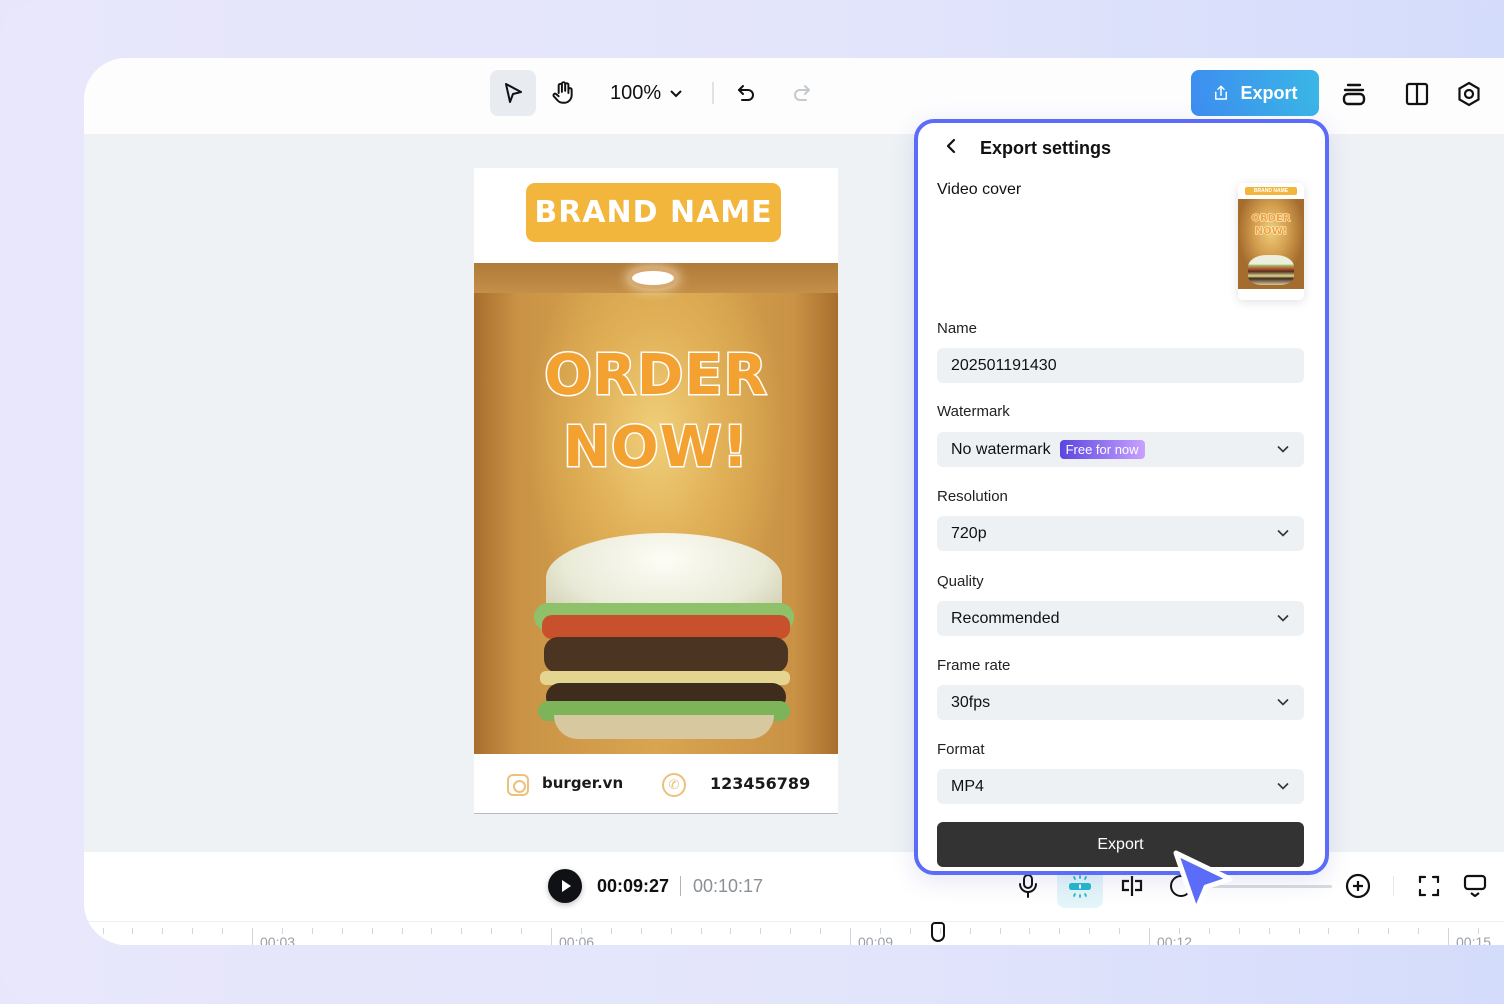  What do you see at coordinates (656, 448) in the screenshot?
I see `headline-line2: NOW!` at bounding box center [656, 448].